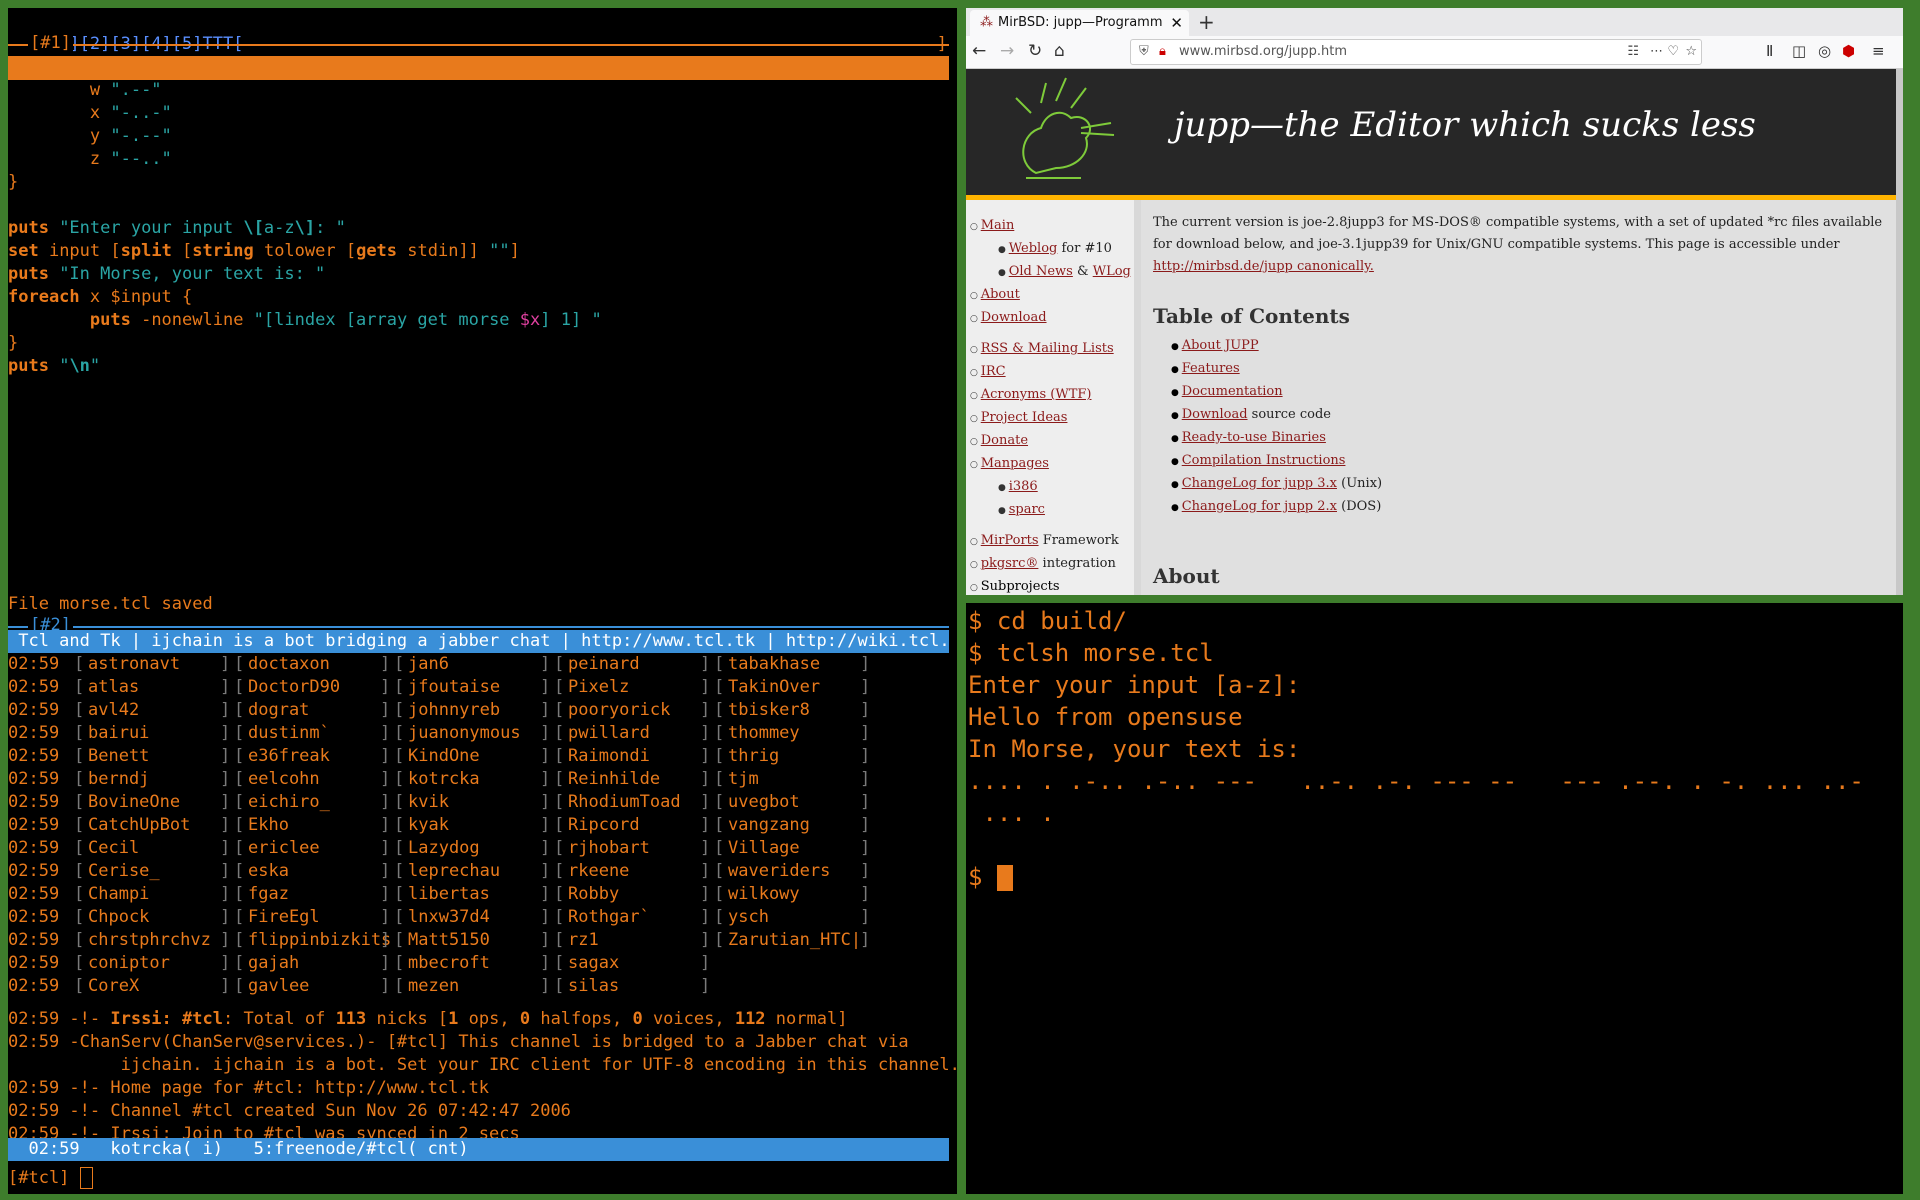  I want to click on nick-entry: pwillard, so click(609, 733).